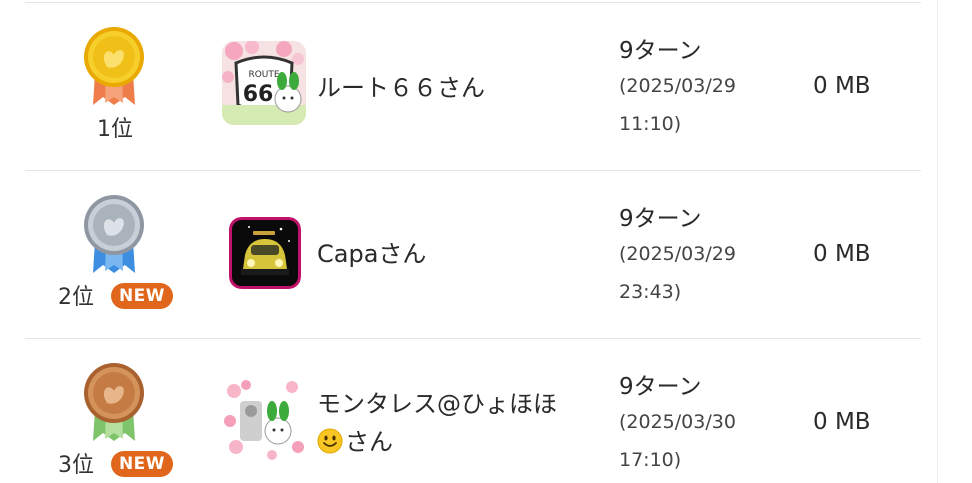  I want to click on montaress-avatar, so click(264, 419).